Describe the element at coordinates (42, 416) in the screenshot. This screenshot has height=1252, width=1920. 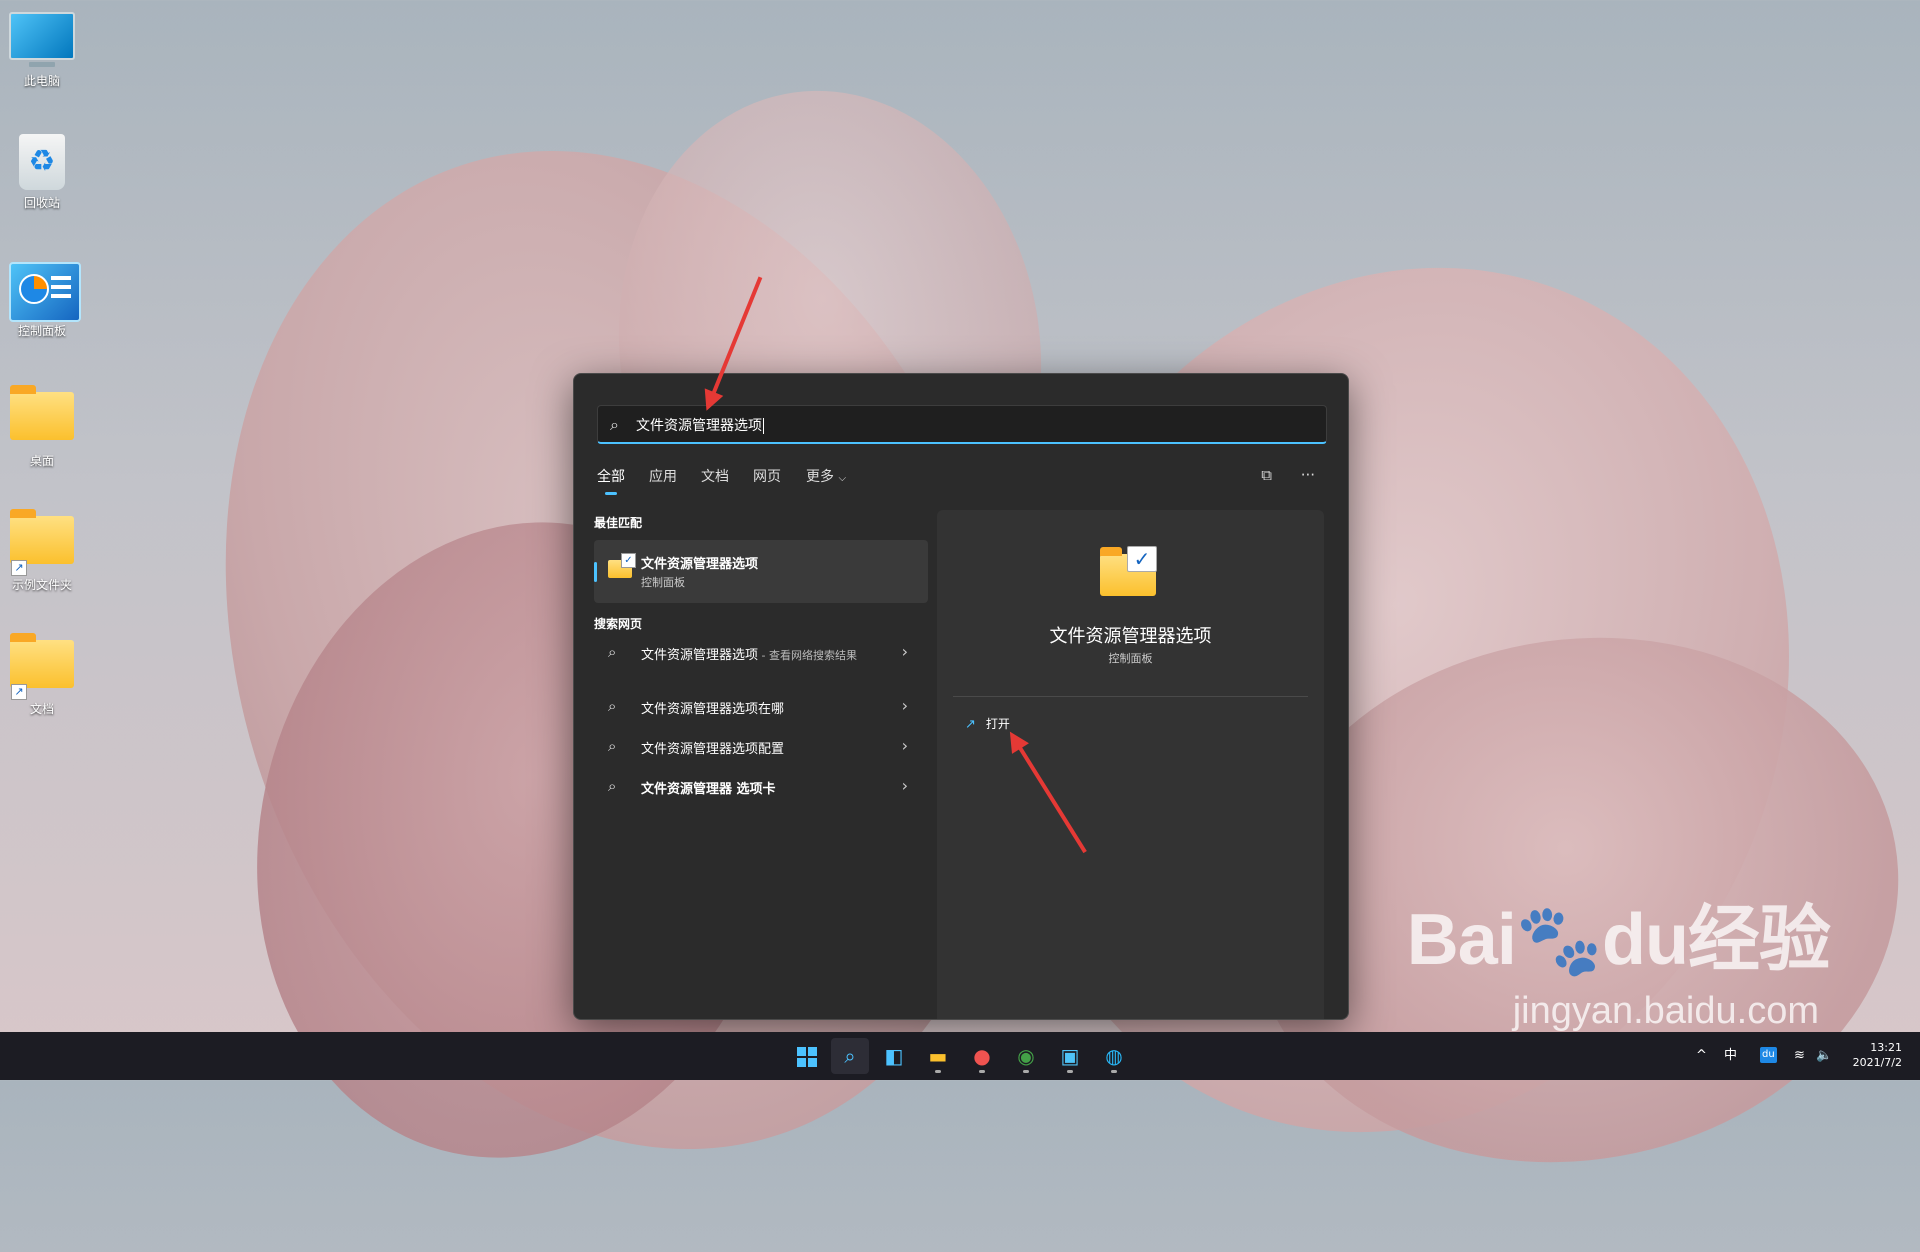
I see `folder-icon` at that location.